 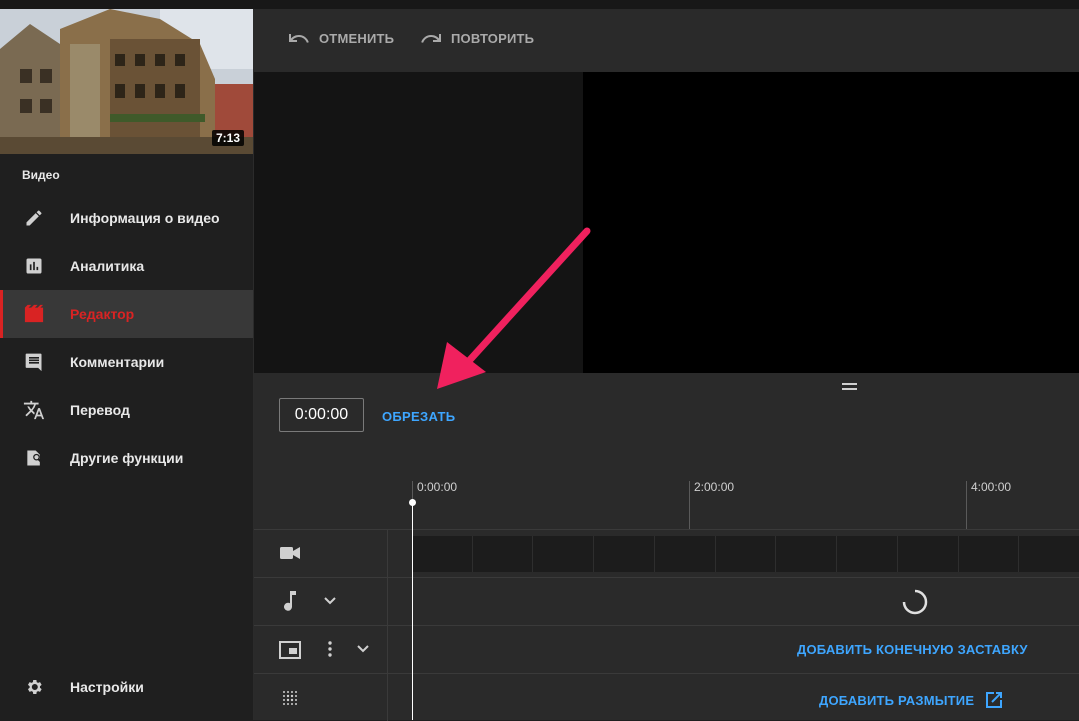 I want to click on video-duration: 7:13, so click(x=227, y=138).